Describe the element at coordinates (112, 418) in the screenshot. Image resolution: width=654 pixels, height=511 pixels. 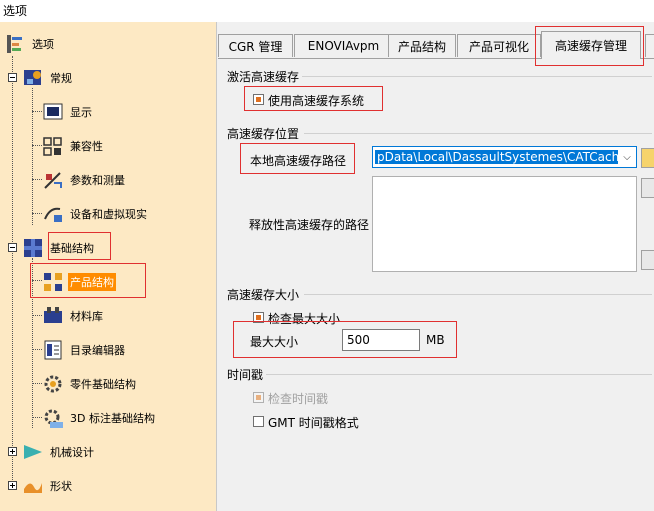
I see `tree-item-label: 3D 标注基础结构` at that location.